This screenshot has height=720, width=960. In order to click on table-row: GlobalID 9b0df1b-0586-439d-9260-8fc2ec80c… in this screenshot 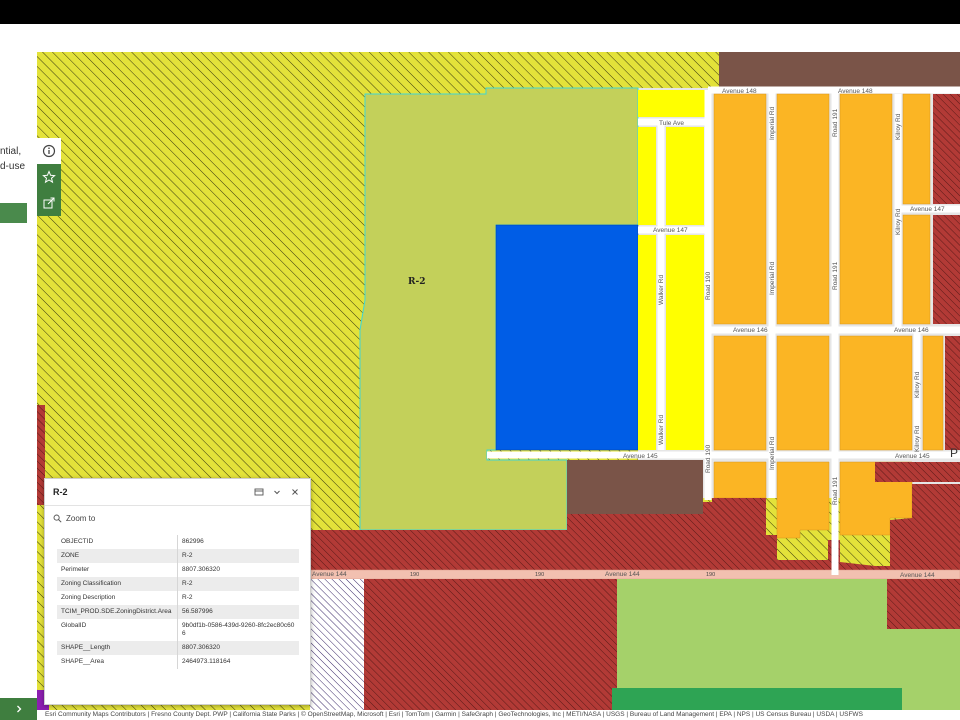, I will do `click(178, 630)`.